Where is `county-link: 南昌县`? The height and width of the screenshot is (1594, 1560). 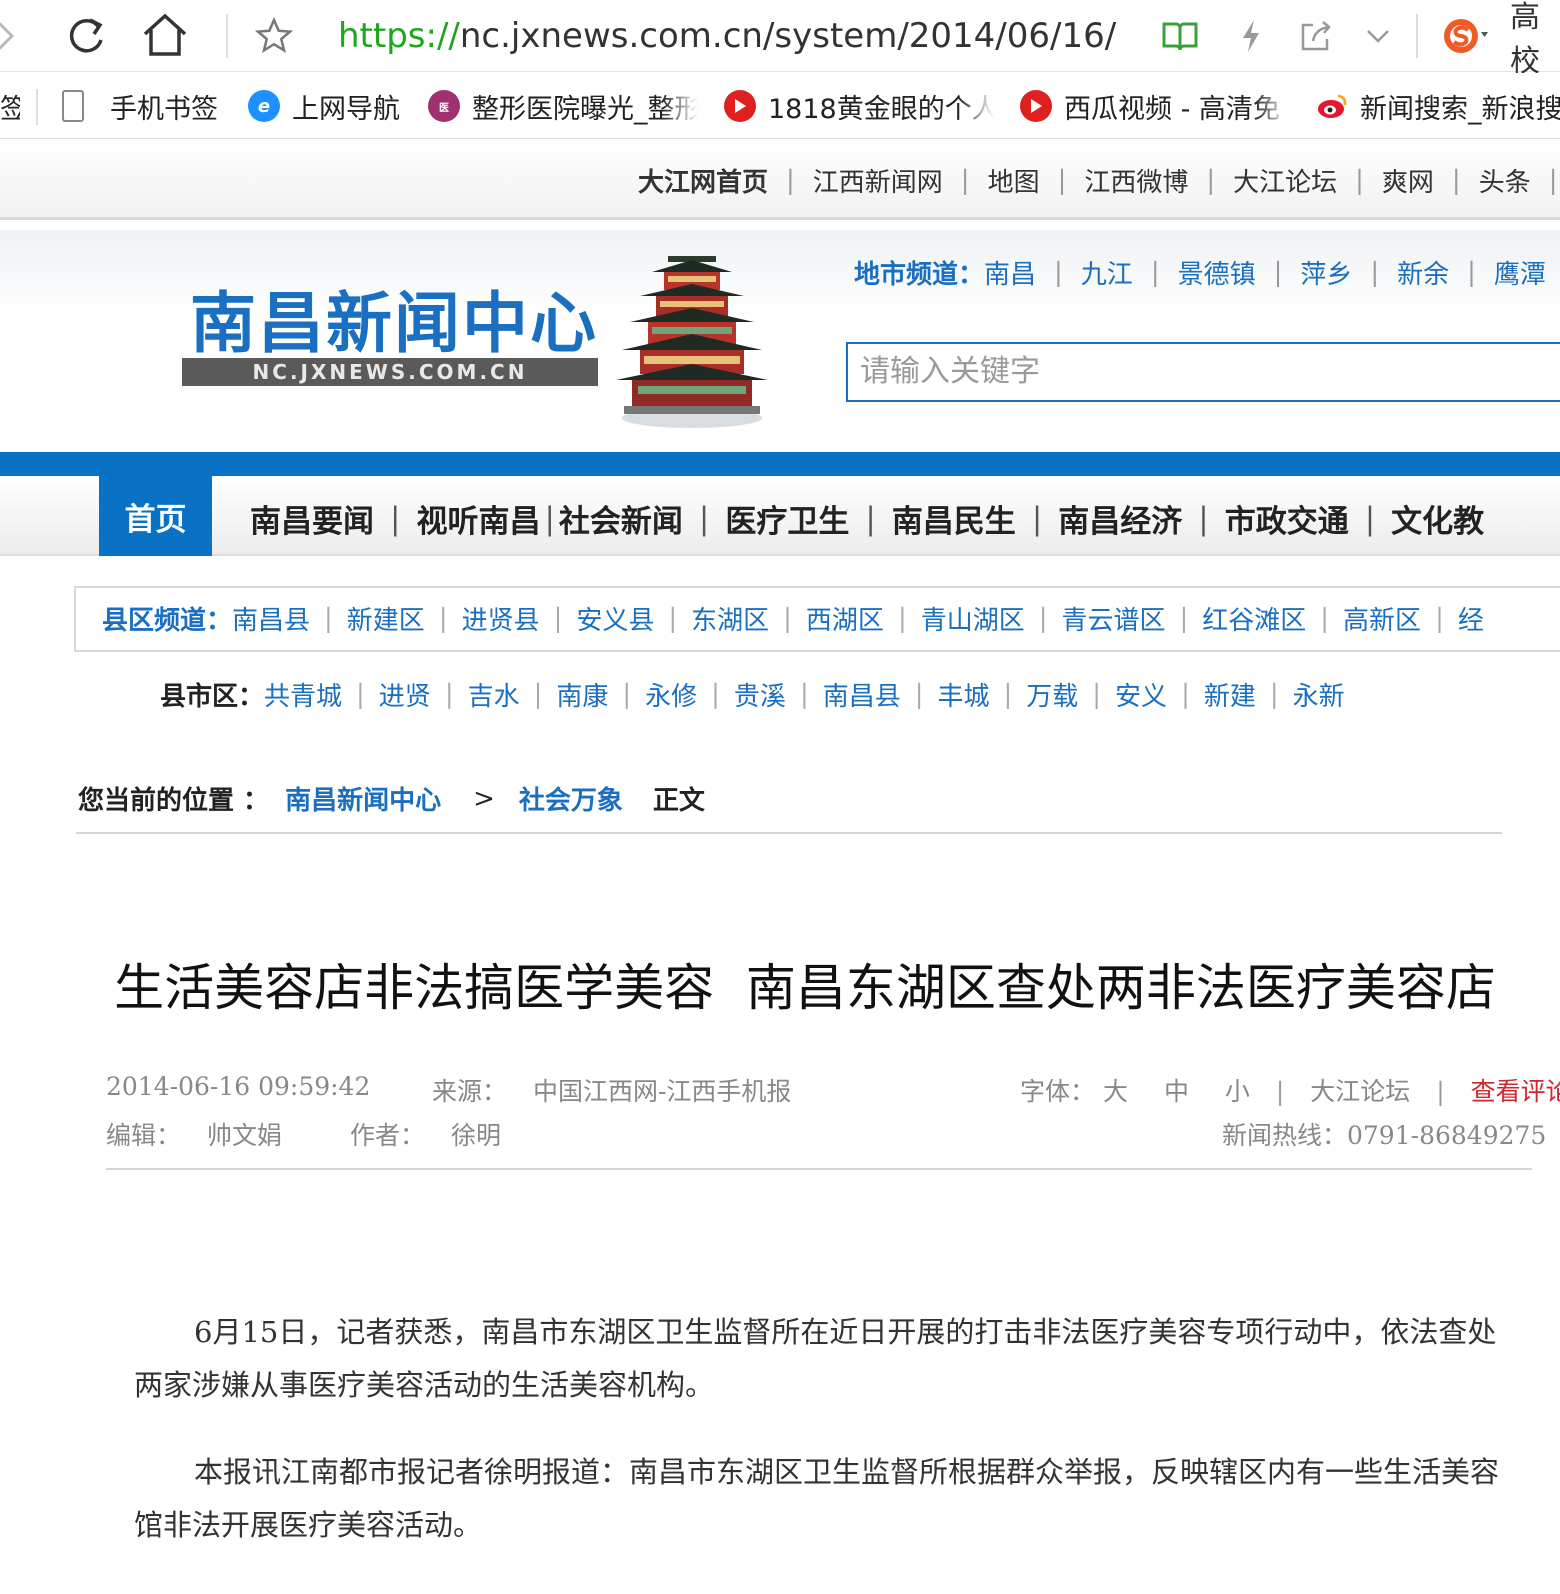 county-link: 南昌县 is located at coordinates (271, 618).